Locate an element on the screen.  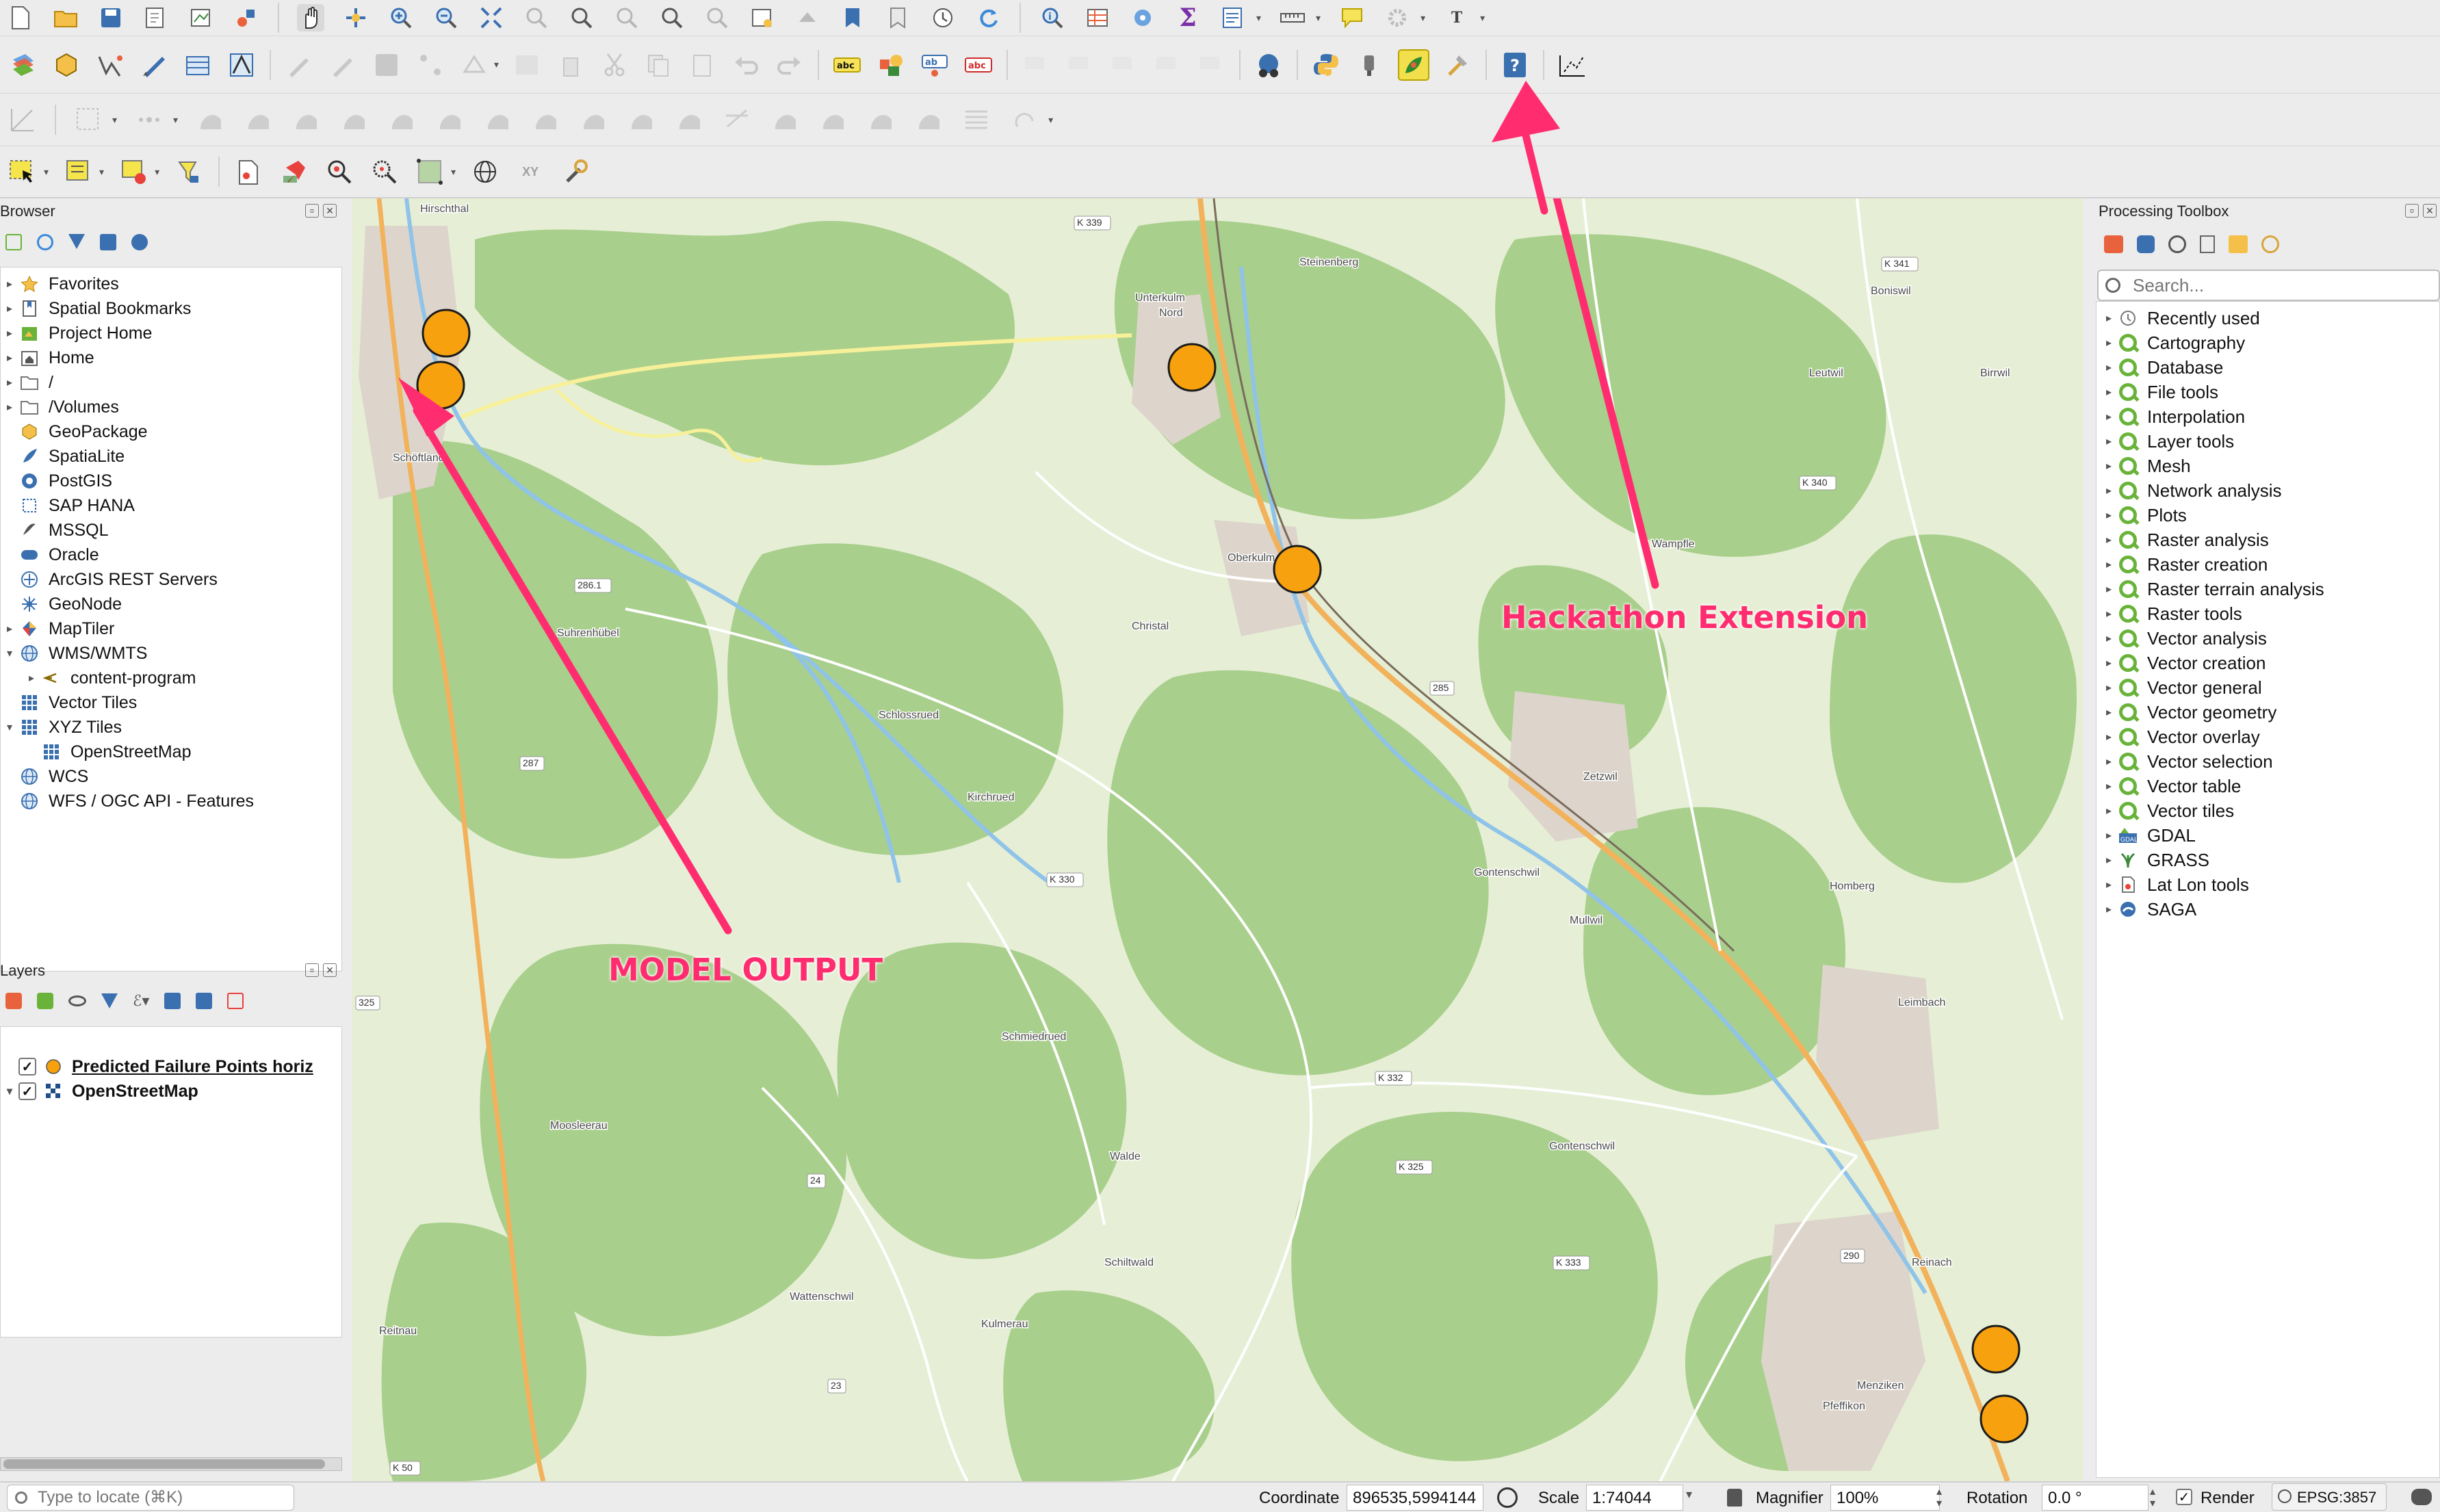
statistics-icon is located at coordinates (1142, 17).